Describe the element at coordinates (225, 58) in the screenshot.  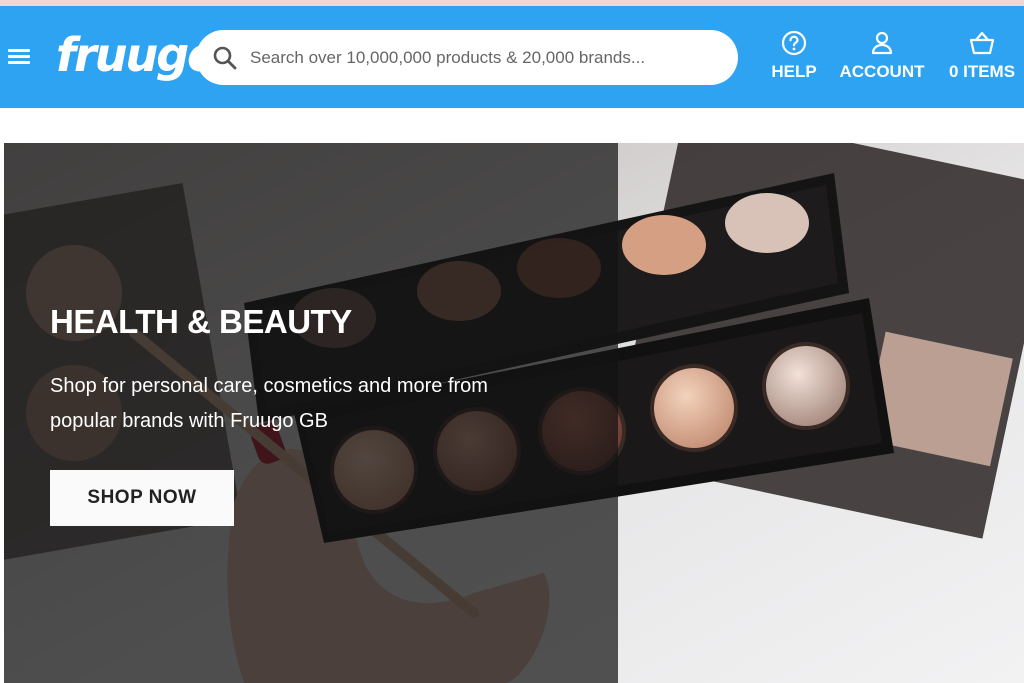
I see `search-icon` at that location.